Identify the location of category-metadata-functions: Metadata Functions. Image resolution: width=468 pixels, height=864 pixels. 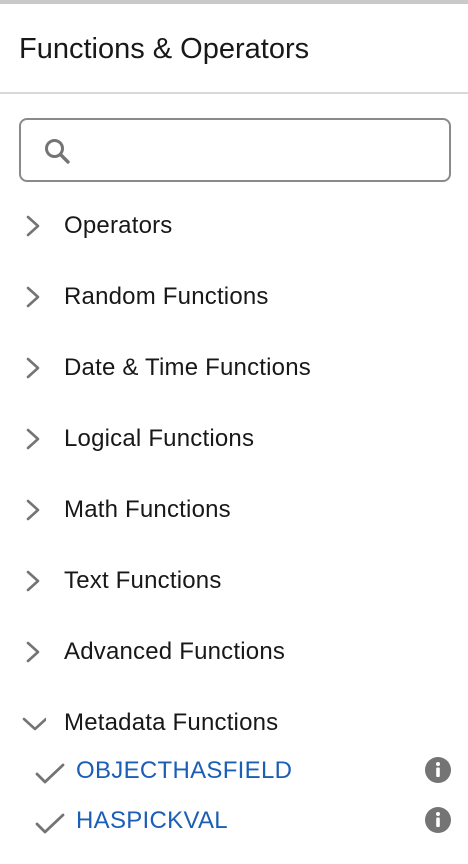
(234, 723).